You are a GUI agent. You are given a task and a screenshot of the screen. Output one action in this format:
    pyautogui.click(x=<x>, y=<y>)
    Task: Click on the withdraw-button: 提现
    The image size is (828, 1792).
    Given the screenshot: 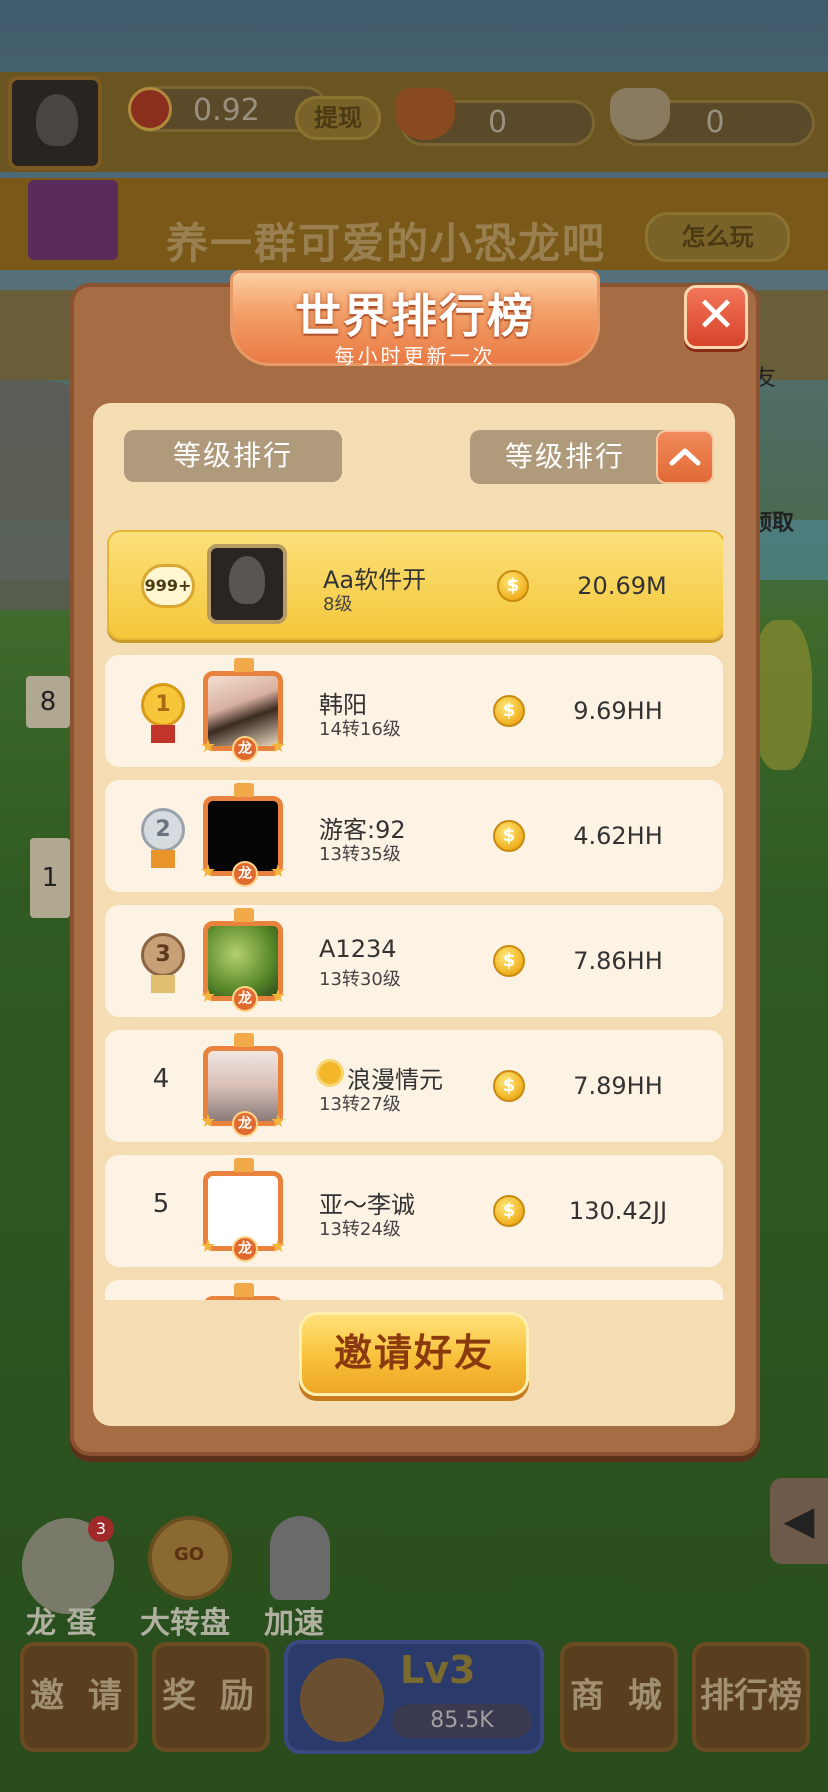 What is the action you would take?
    pyautogui.click(x=338, y=118)
    